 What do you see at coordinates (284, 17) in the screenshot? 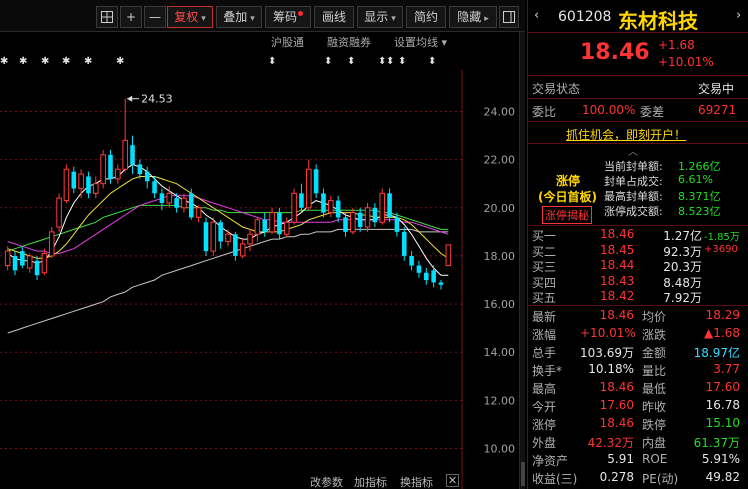
I see `chouma-label: 筹码` at bounding box center [284, 17].